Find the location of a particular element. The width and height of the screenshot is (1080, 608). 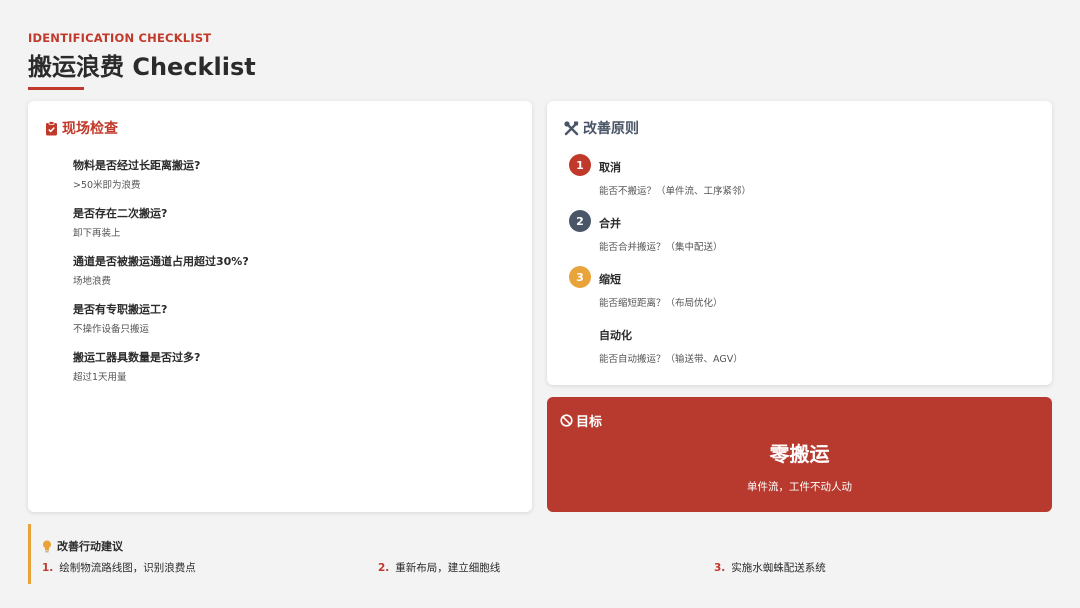

principle-number-badge: 3 is located at coordinates (580, 277).